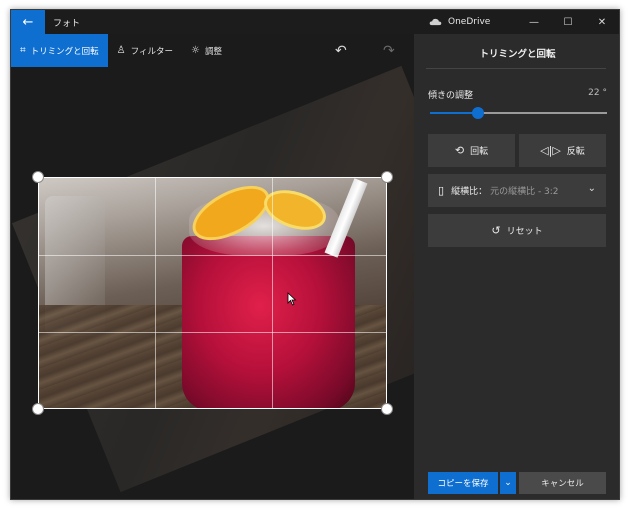  What do you see at coordinates (38, 177) in the screenshot?
I see `crop-handle-top-left` at bounding box center [38, 177].